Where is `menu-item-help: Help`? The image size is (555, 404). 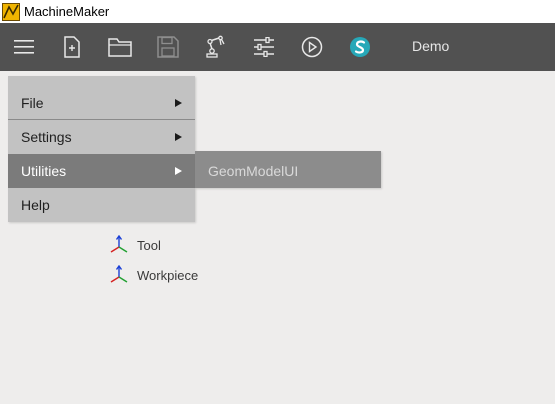
menu-item-help: Help is located at coordinates (101, 205).